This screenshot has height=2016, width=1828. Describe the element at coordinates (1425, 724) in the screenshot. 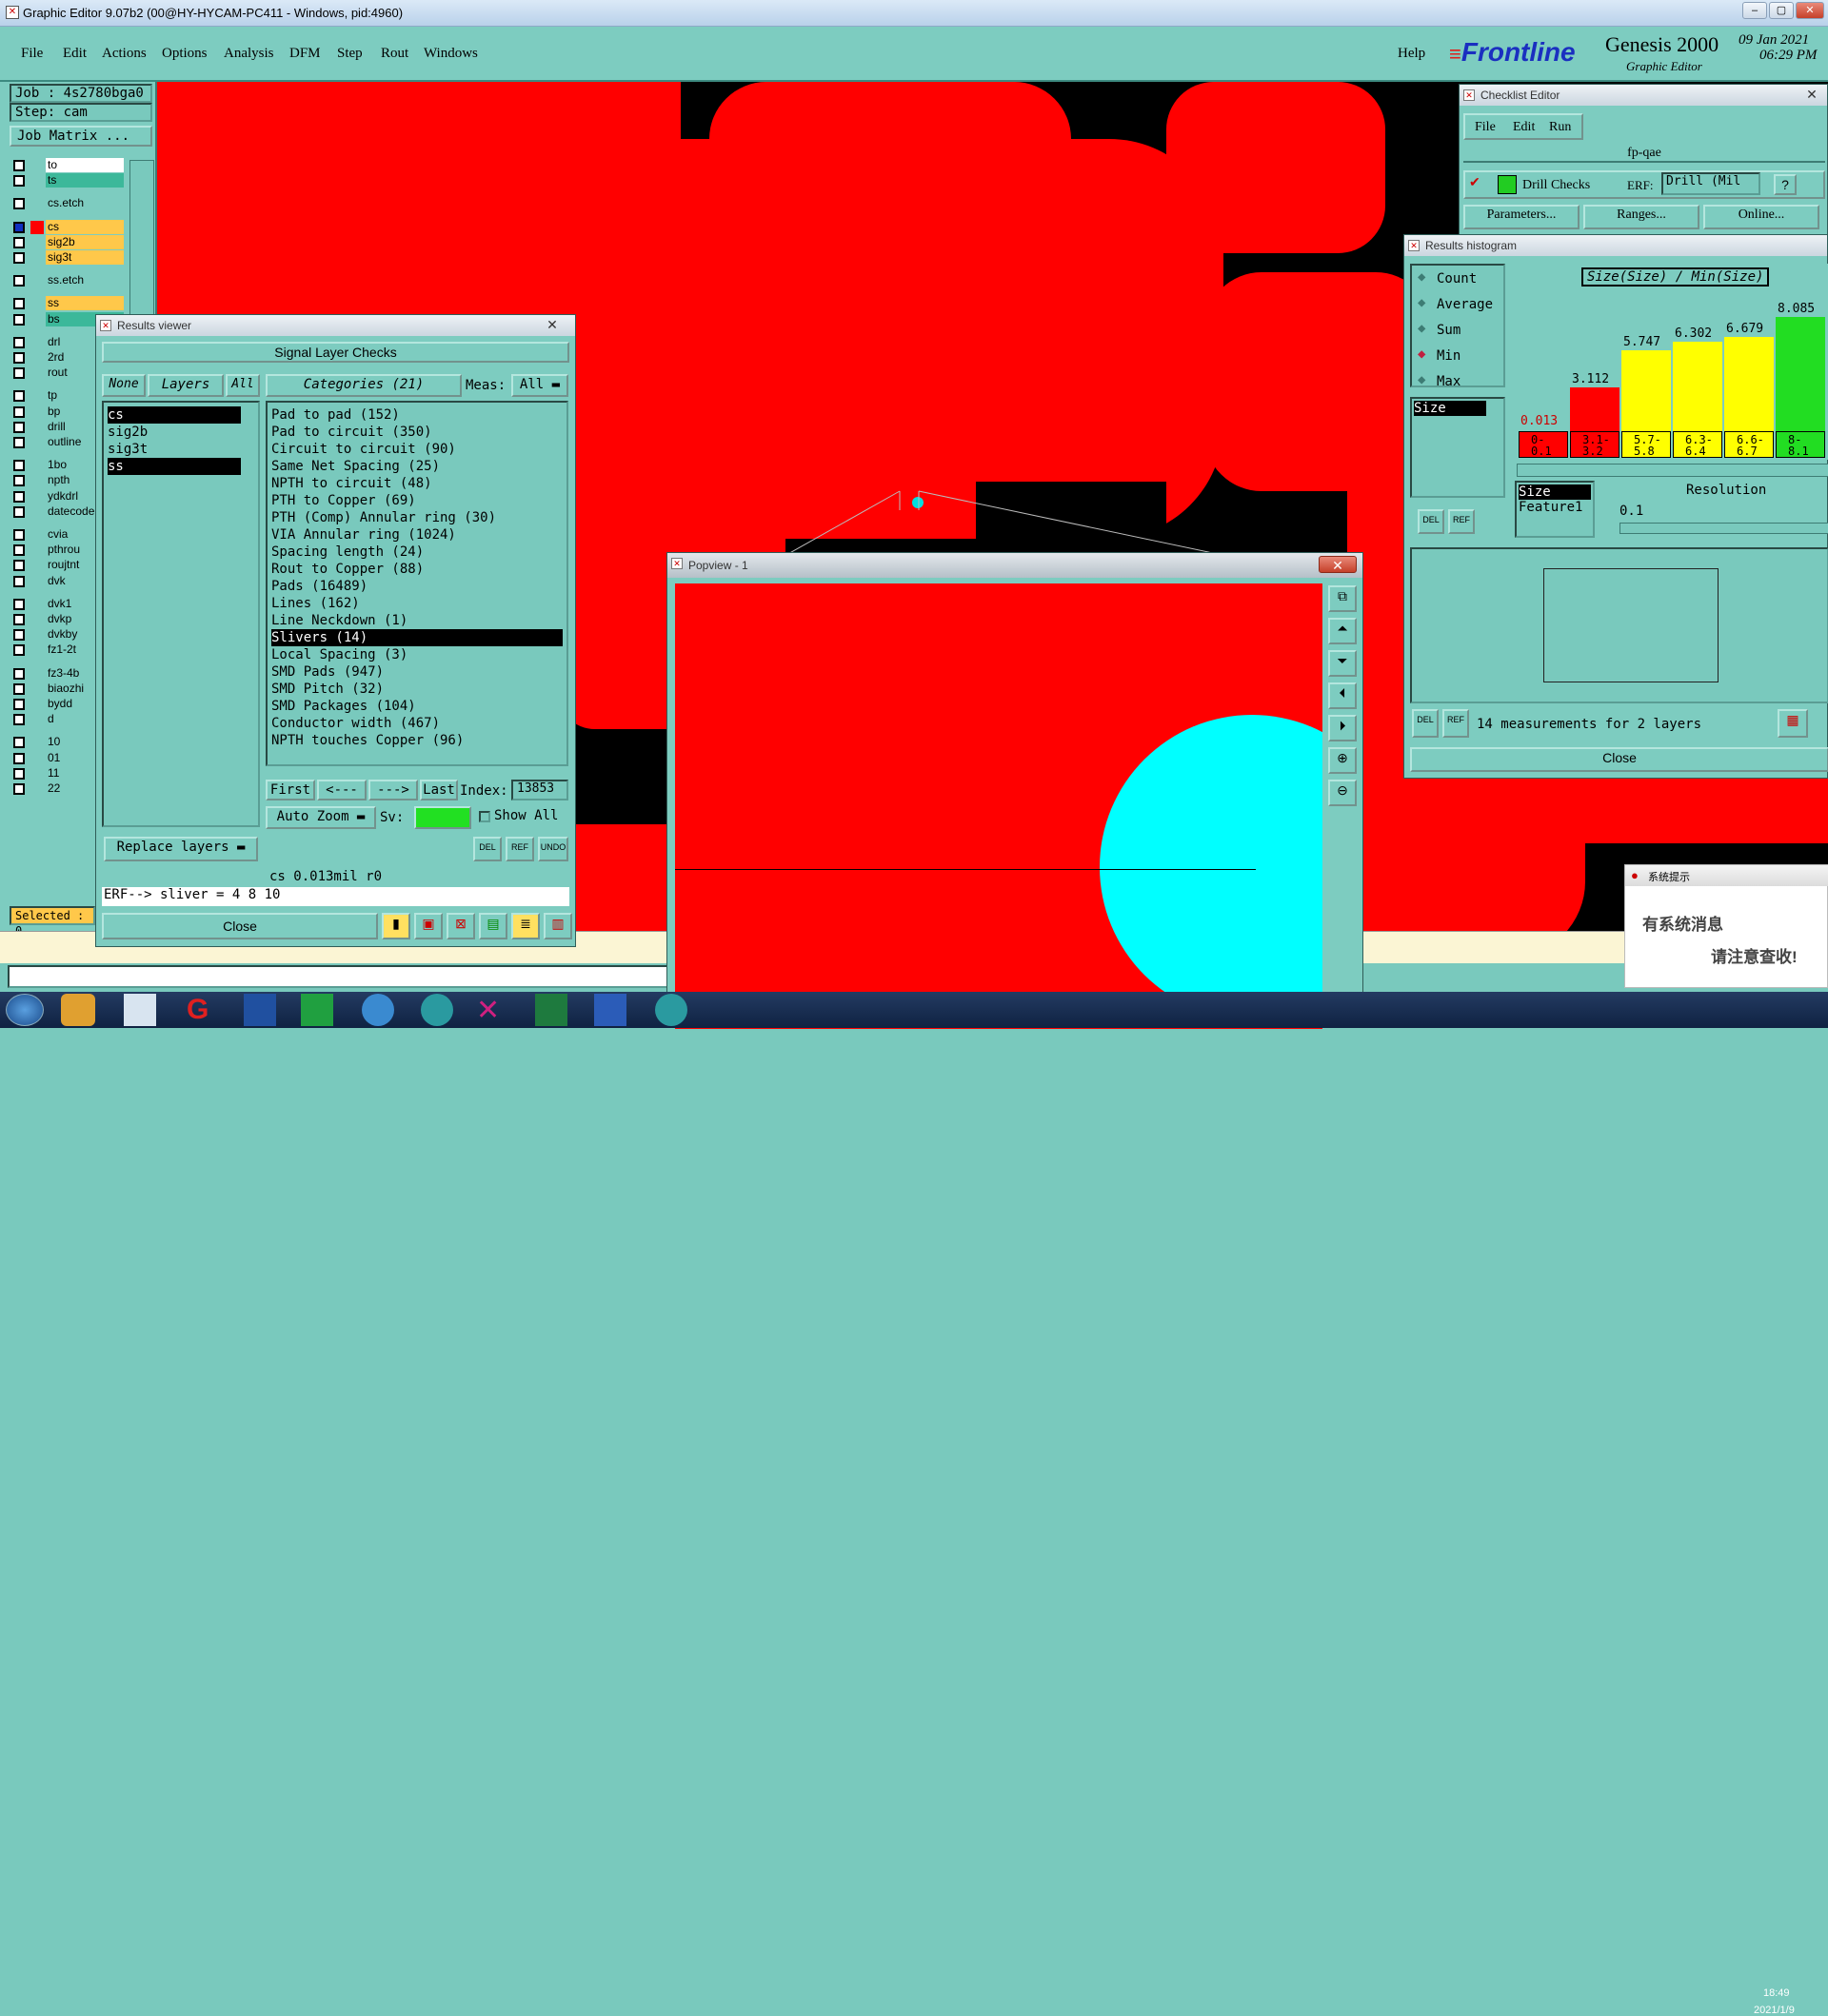

I see `hist-delete-icon-2: DEL` at that location.